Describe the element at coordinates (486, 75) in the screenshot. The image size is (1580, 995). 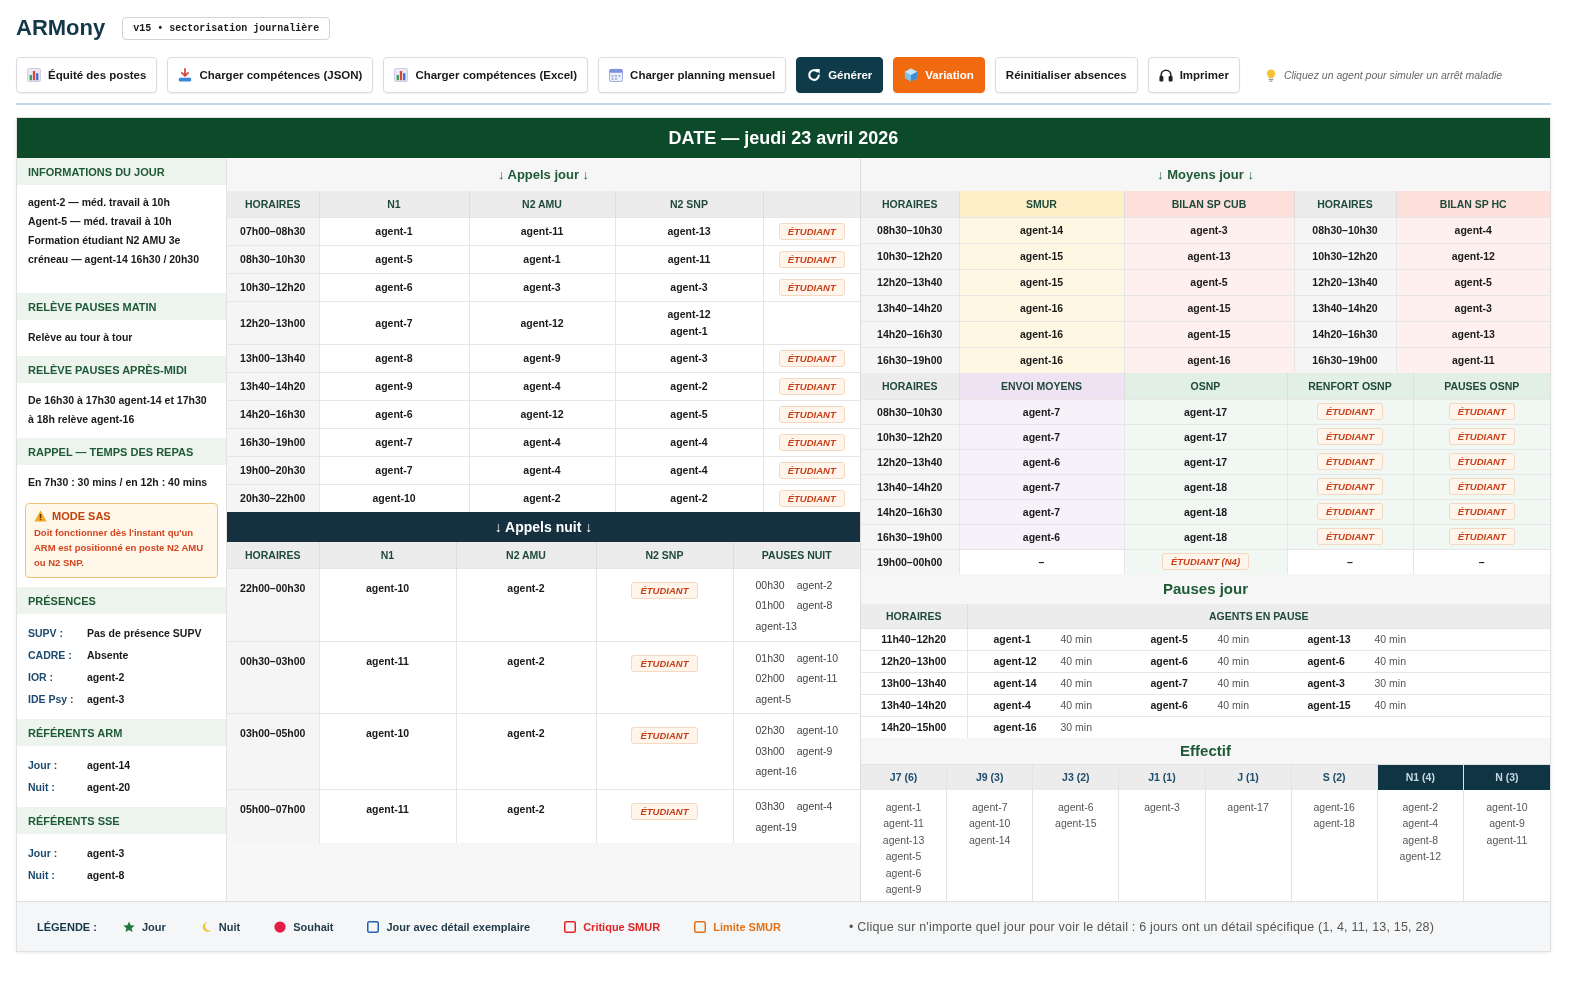
I see `toolbar-button: Charger compétences (Excel)` at that location.